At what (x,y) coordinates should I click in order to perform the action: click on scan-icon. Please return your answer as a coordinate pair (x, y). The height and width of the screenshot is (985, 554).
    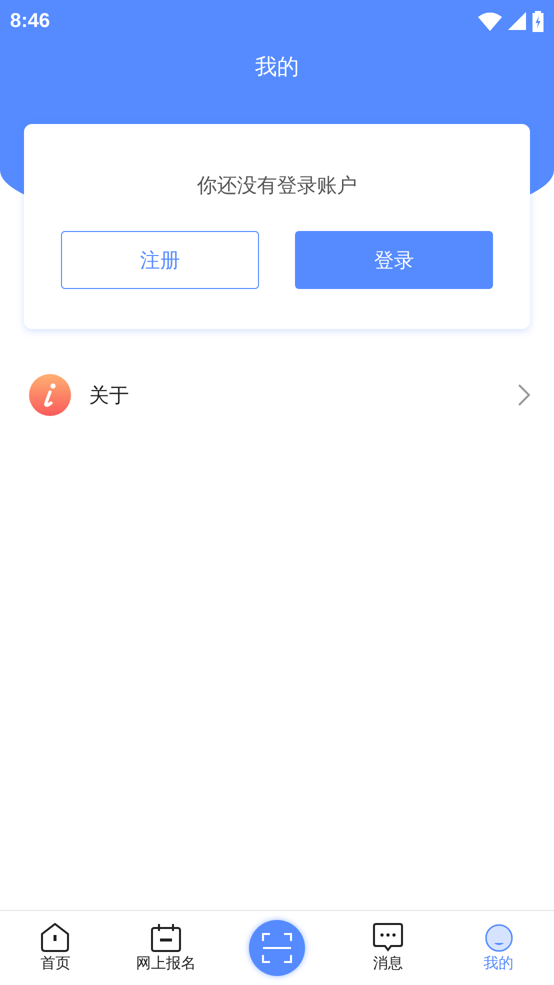
    Looking at the image, I should click on (277, 948).